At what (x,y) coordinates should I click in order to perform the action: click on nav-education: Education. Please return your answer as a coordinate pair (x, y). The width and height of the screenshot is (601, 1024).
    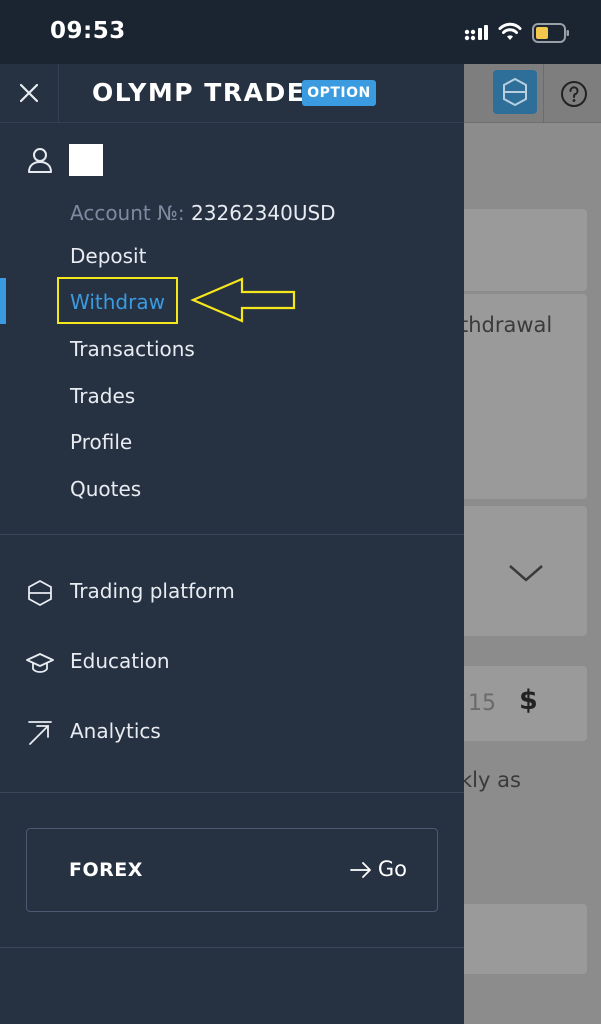
    Looking at the image, I should click on (232, 663).